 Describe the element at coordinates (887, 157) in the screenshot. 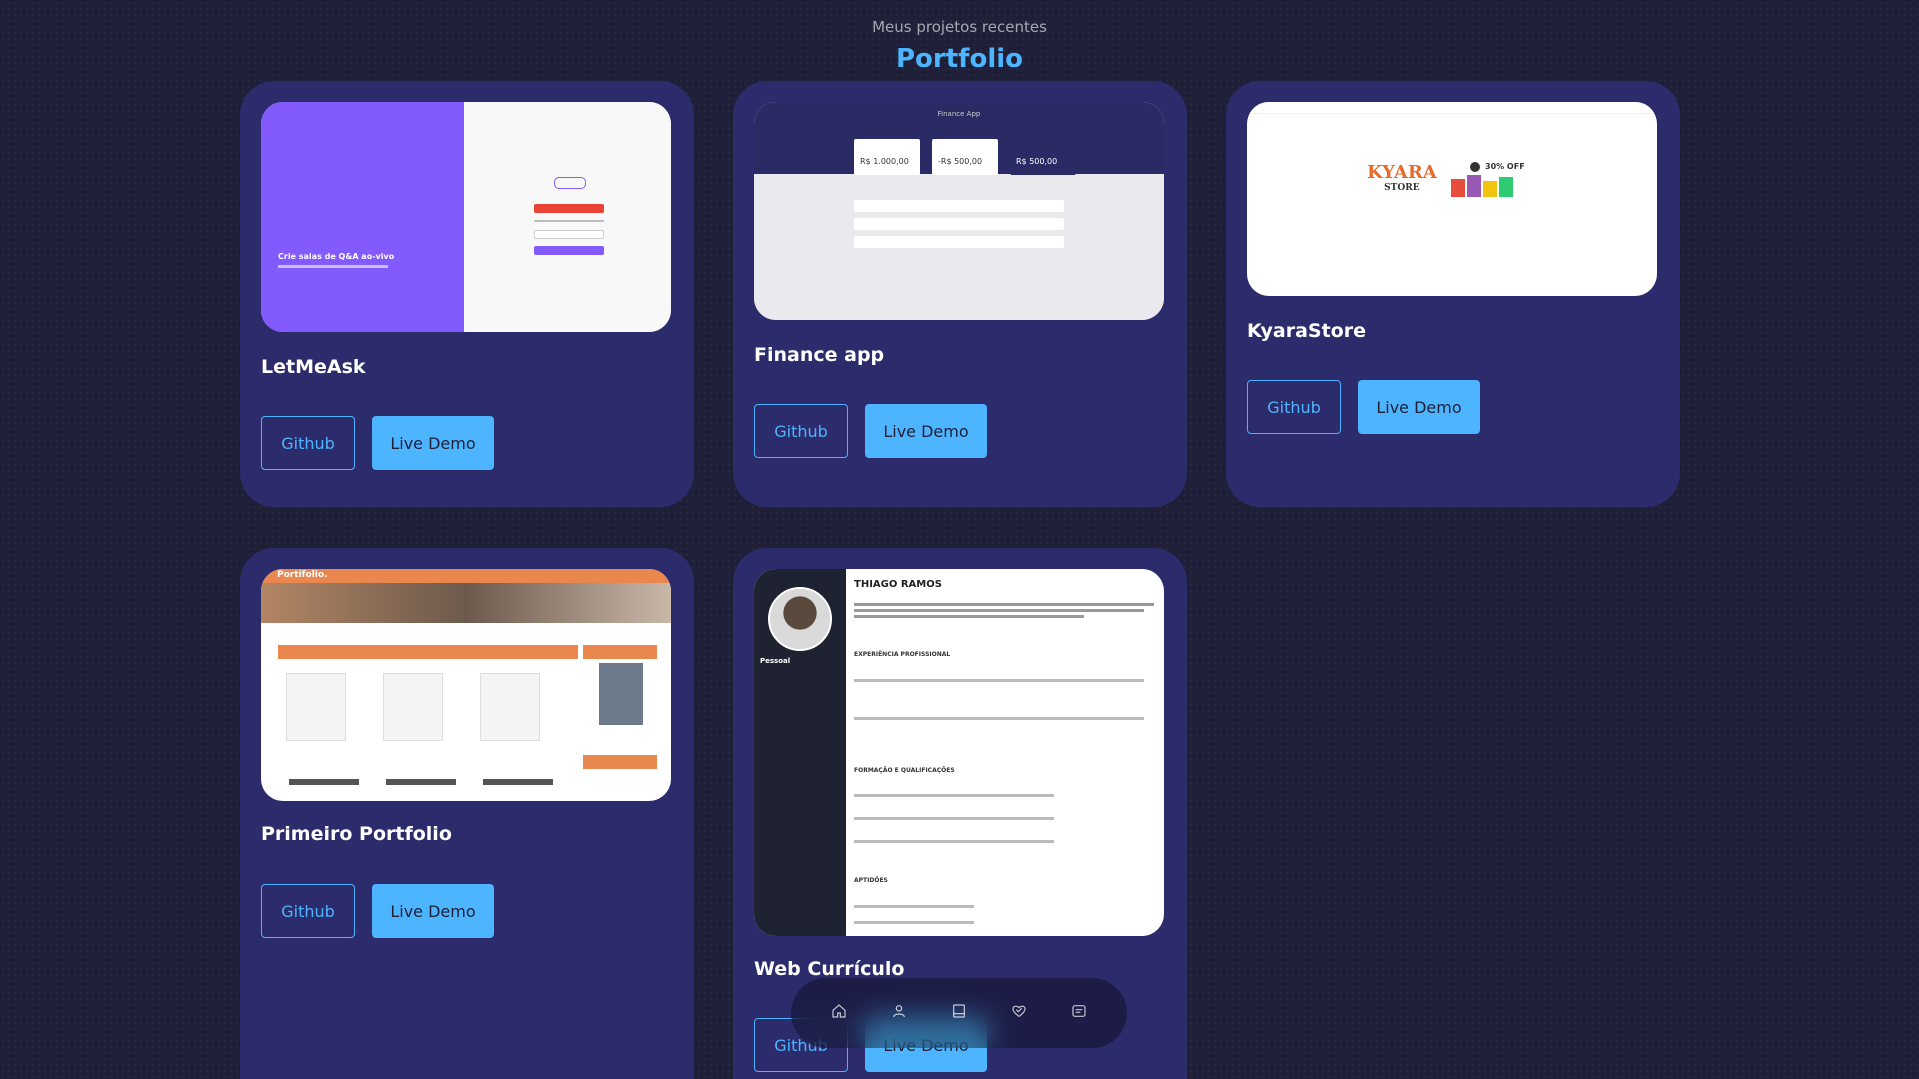

I see `income-box: R$ 1.000,00` at that location.